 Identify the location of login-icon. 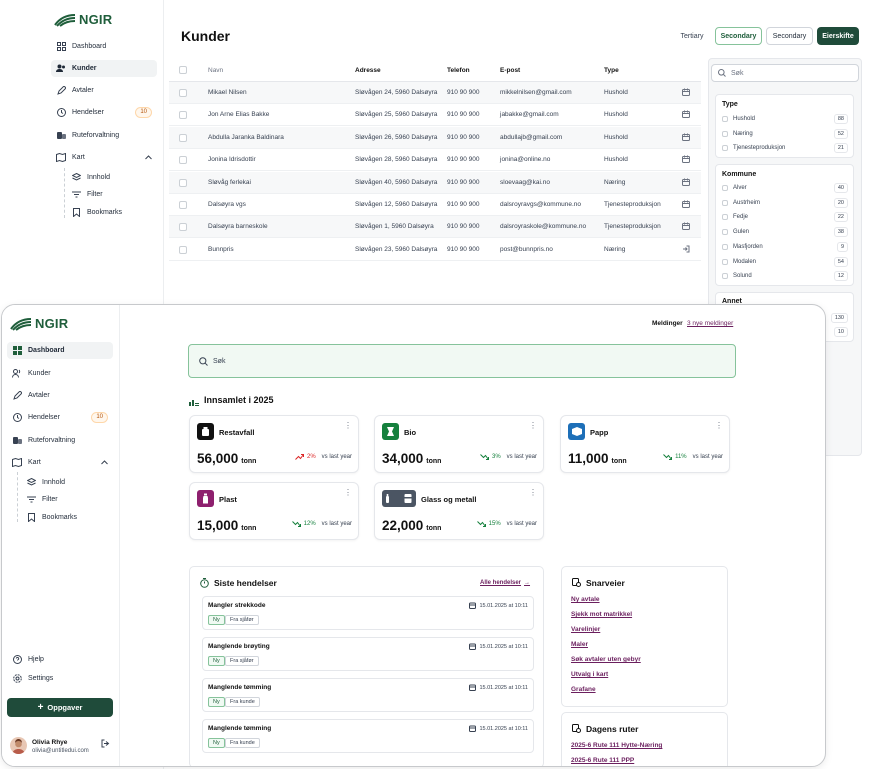
(686, 249).